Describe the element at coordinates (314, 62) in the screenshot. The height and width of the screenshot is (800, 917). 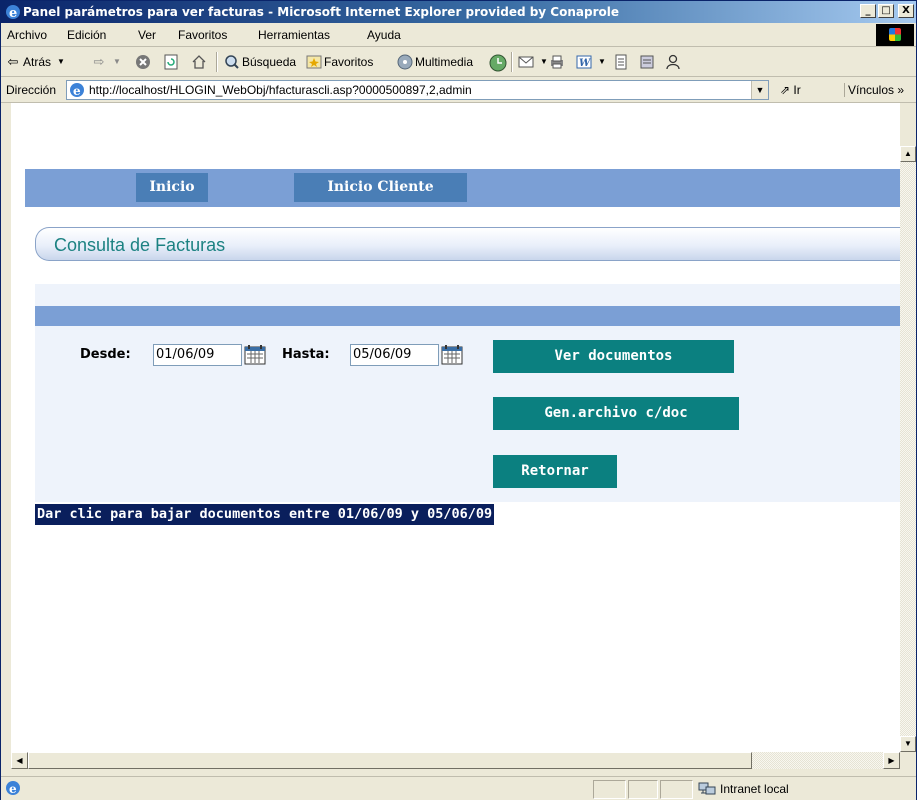
I see `favorites-icon` at that location.